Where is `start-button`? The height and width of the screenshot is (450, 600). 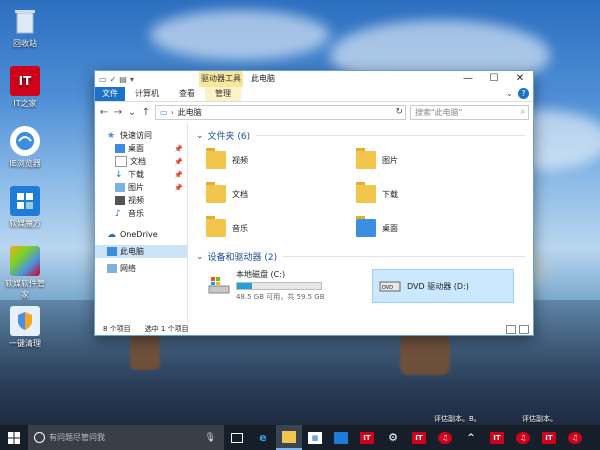
start-button is located at coordinates (14, 437).